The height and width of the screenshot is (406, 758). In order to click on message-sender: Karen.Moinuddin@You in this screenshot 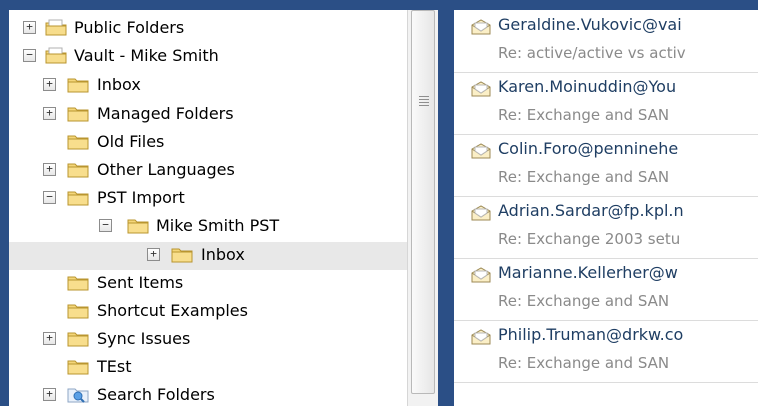, I will do `click(587, 86)`.